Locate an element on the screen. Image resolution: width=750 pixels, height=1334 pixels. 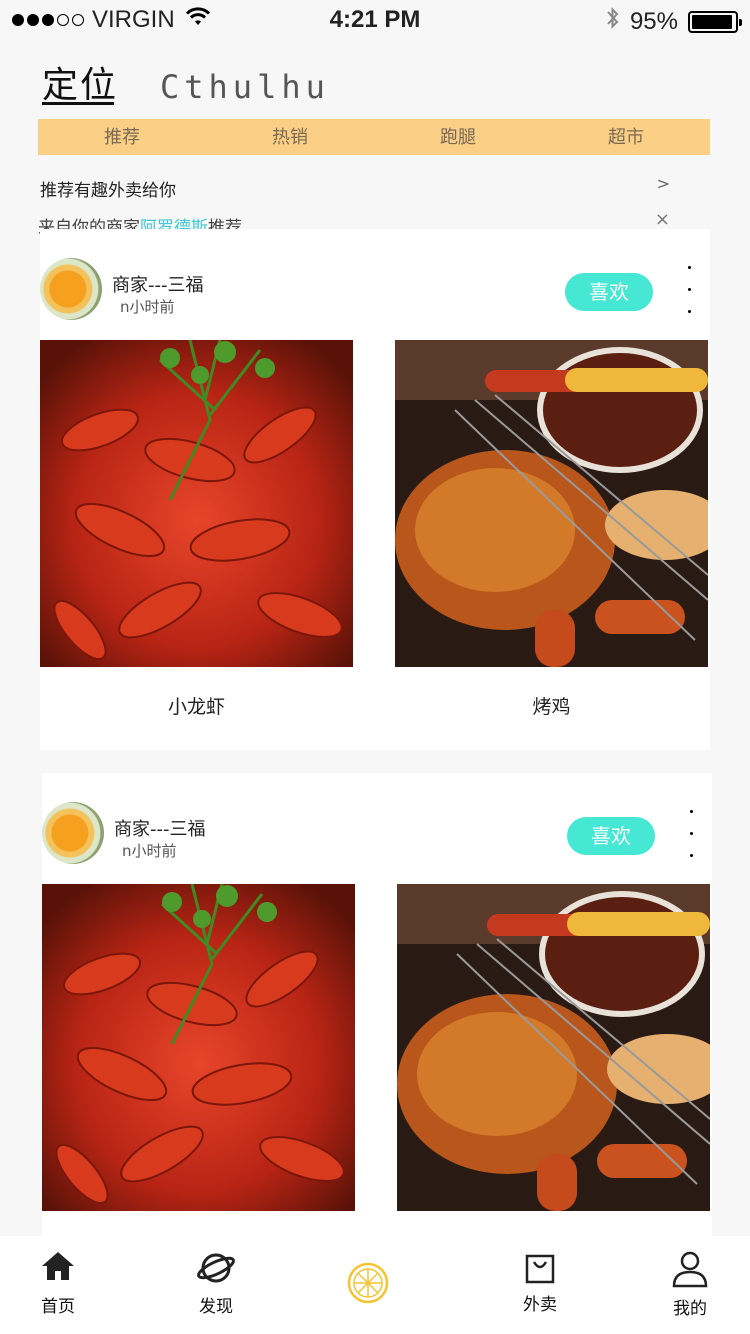
close-icon: × is located at coordinates (662, 219).